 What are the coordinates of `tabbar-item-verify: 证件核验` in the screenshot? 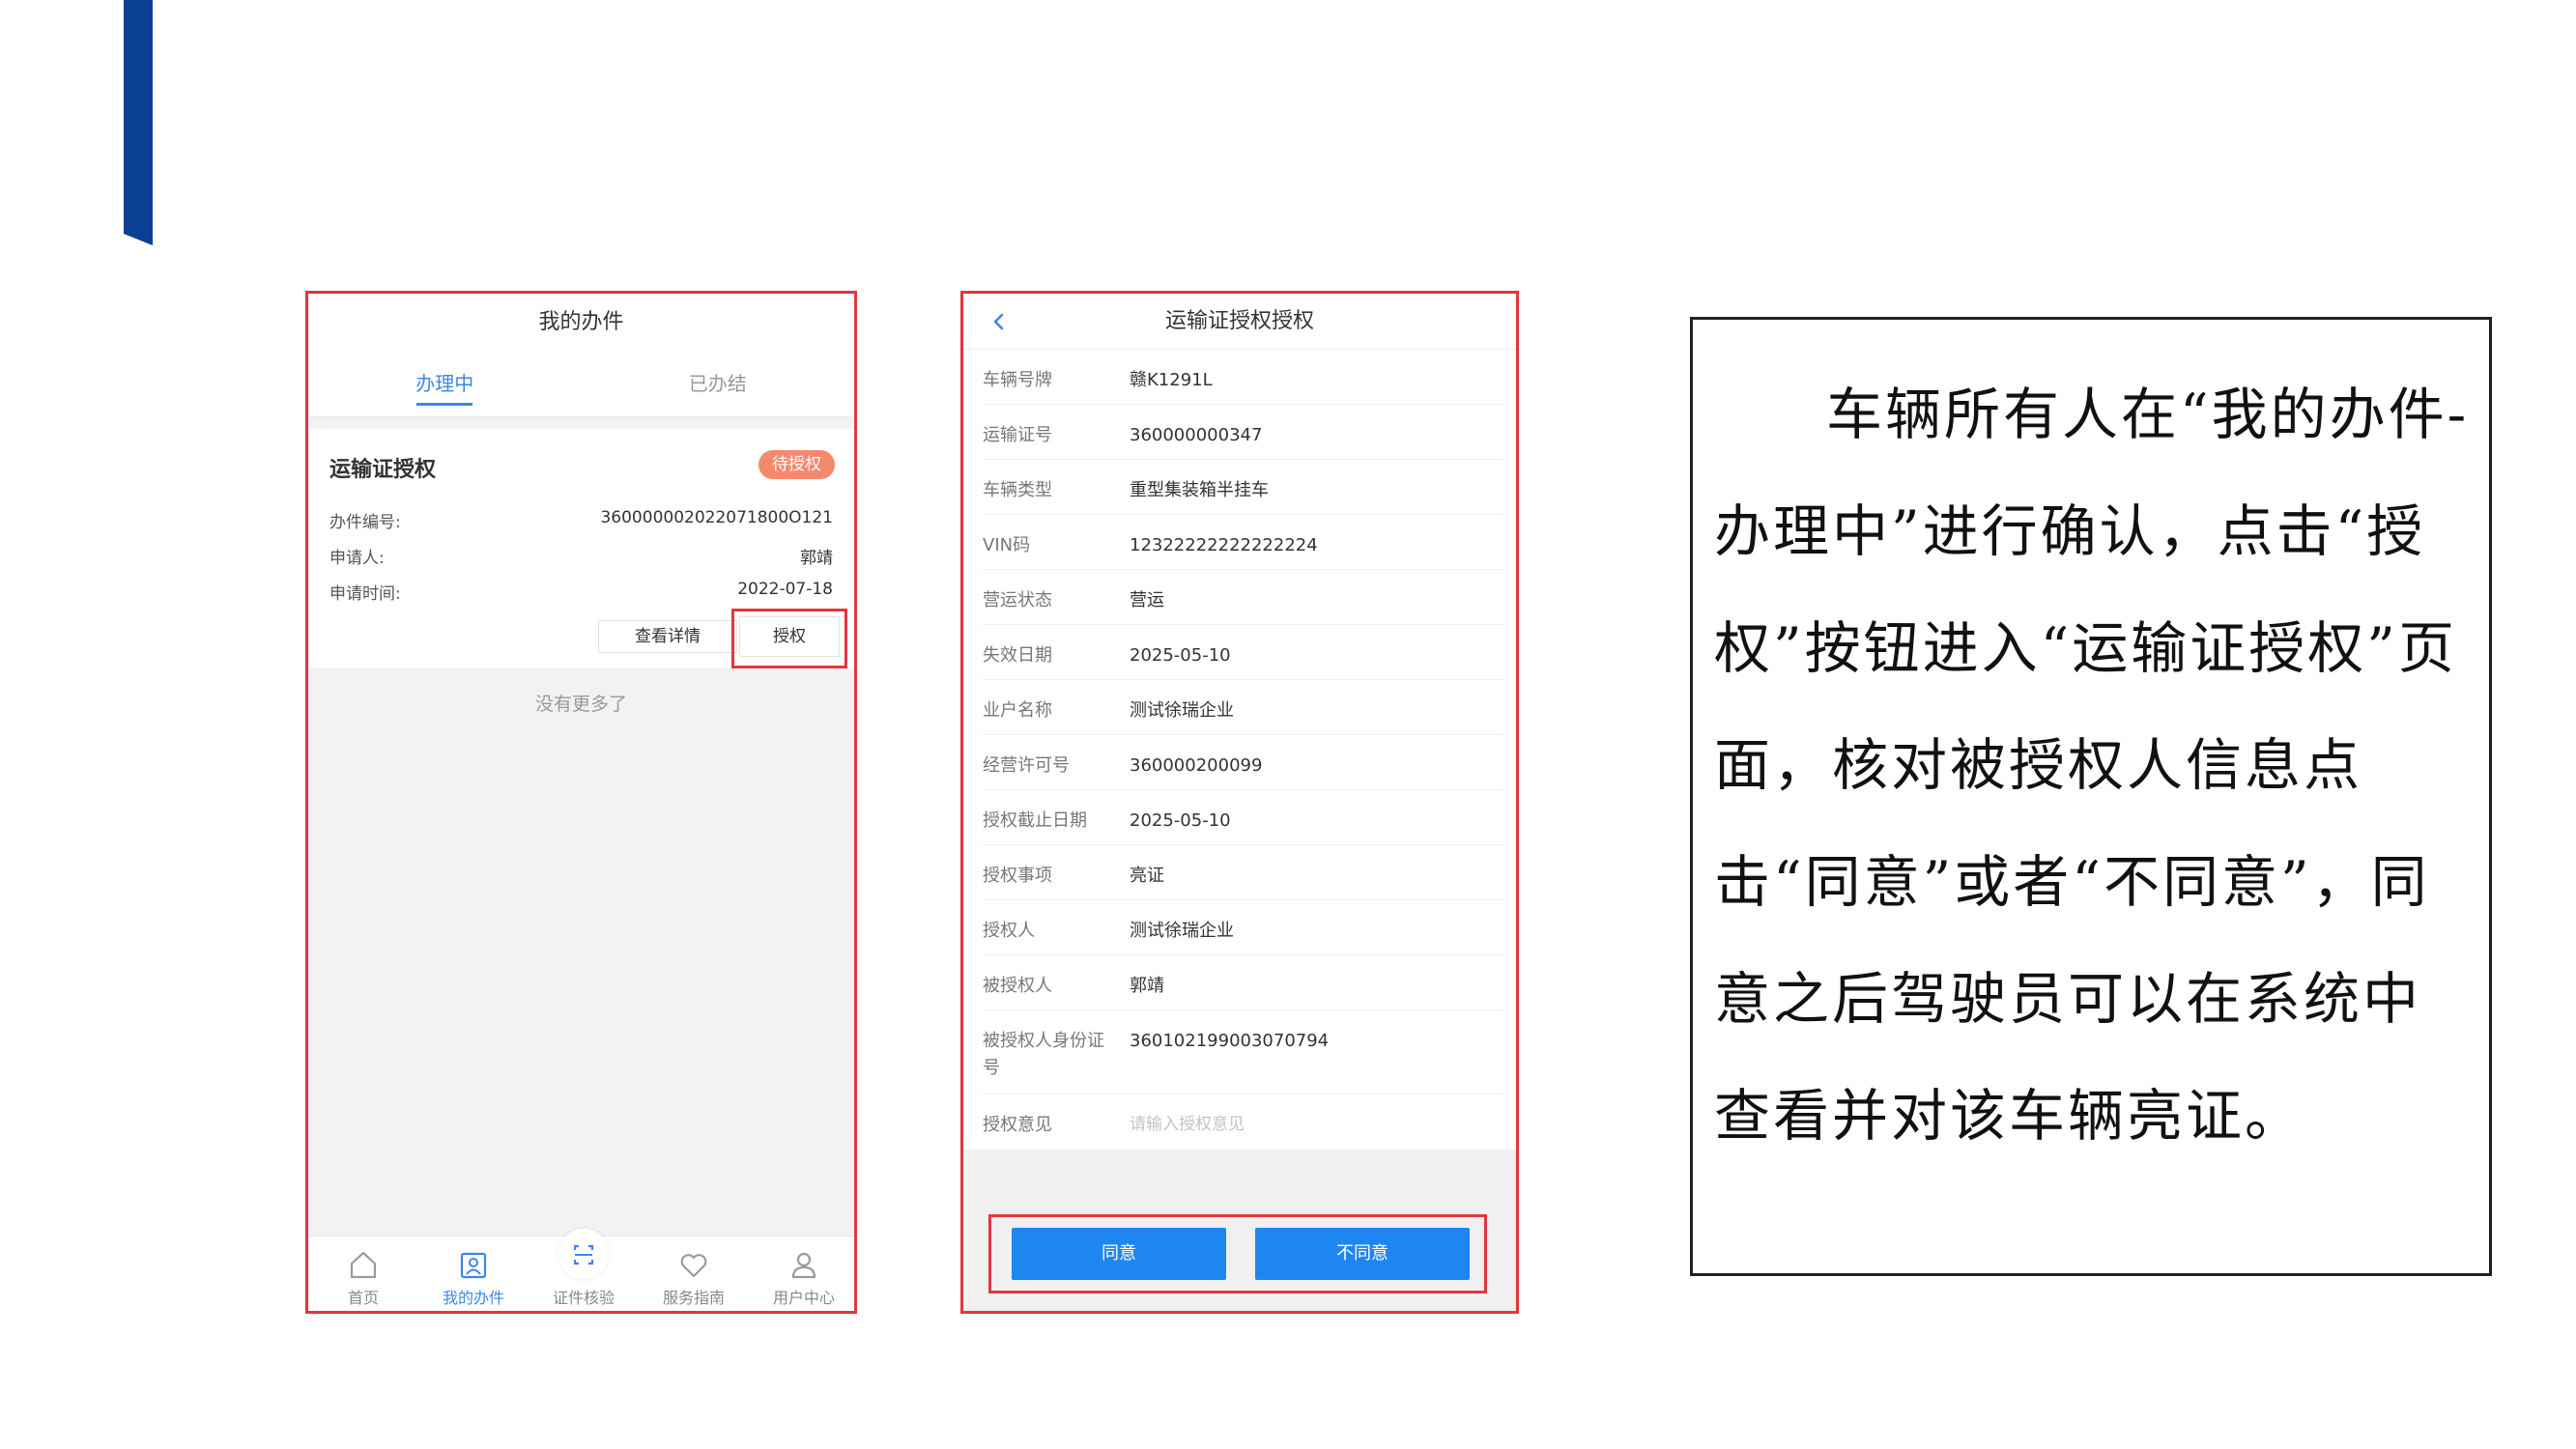 It's located at (584, 1270).